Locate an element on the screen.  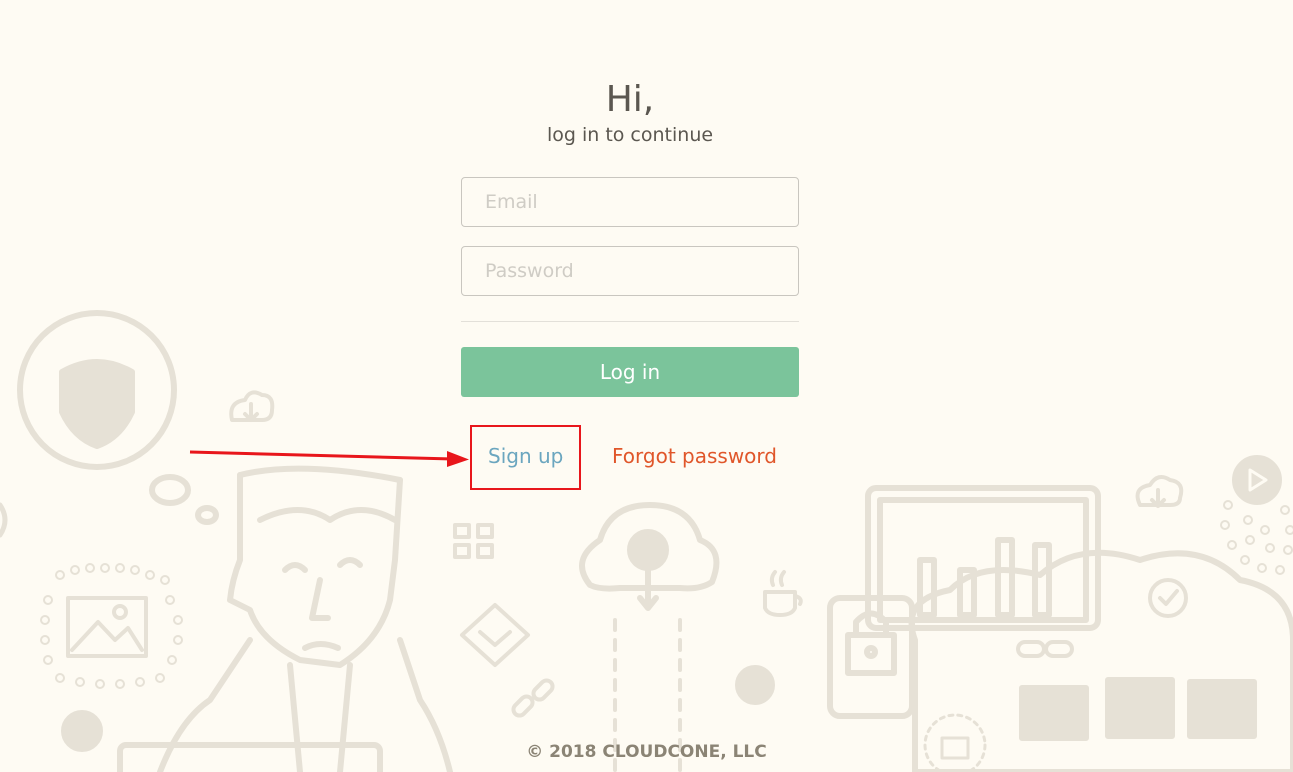
dot-pattern-left is located at coordinates (111, 626).